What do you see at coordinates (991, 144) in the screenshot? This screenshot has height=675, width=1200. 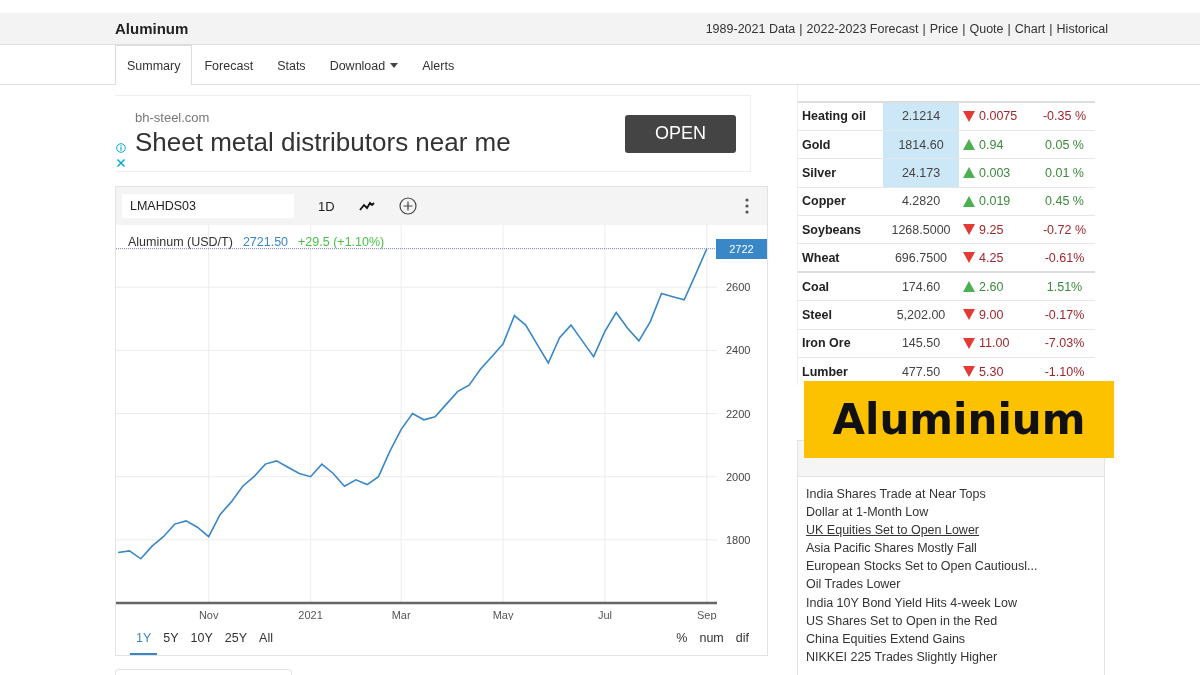 I see `change-value: 0.94` at bounding box center [991, 144].